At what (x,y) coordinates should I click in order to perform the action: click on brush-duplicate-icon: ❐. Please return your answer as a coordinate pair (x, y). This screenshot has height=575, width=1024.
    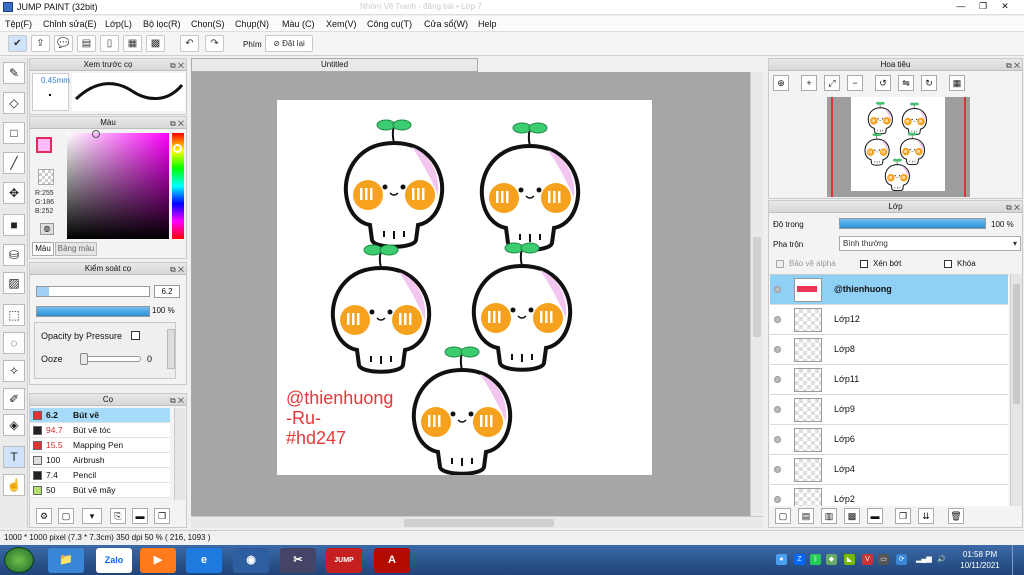
    Looking at the image, I should click on (162, 516).